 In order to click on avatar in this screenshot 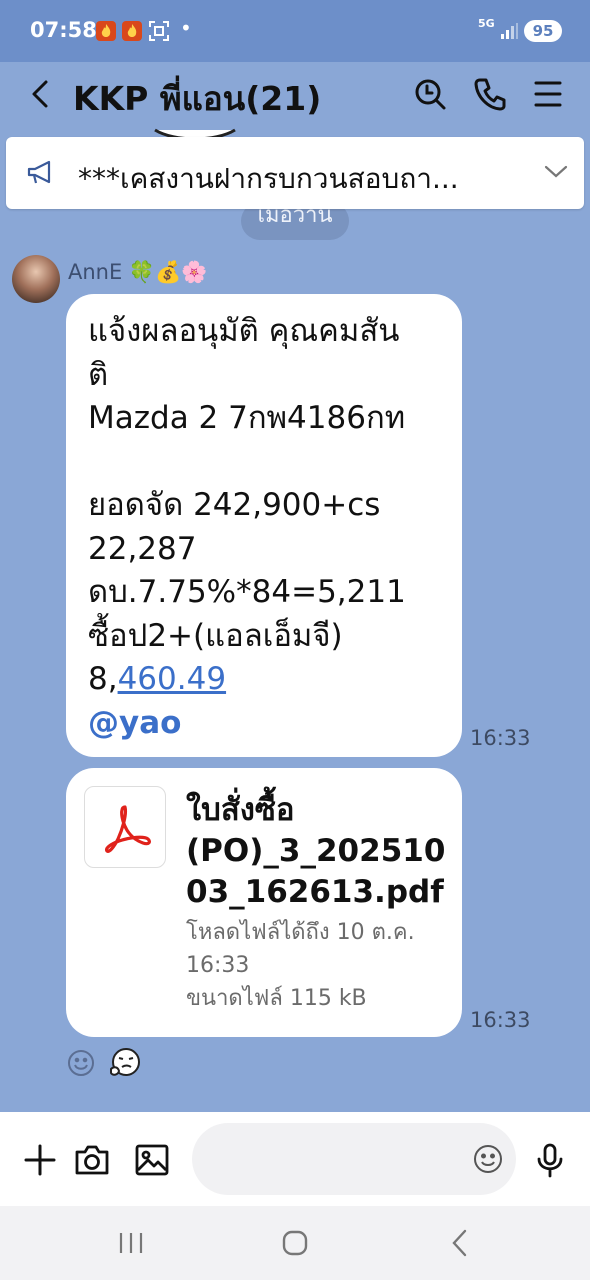, I will do `click(36, 279)`.